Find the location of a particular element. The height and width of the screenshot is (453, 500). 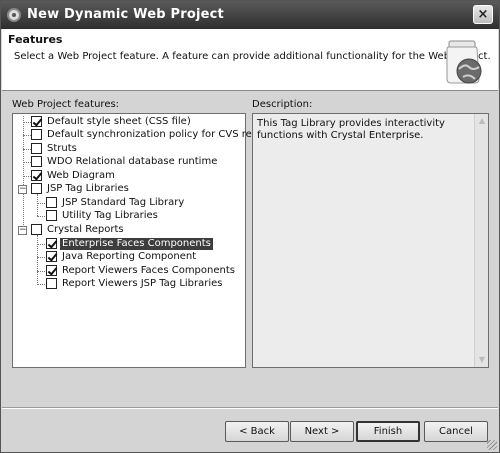

feature-group-jsp-tag-libraries: JSP Tag Libraries is located at coordinates (81, 189).